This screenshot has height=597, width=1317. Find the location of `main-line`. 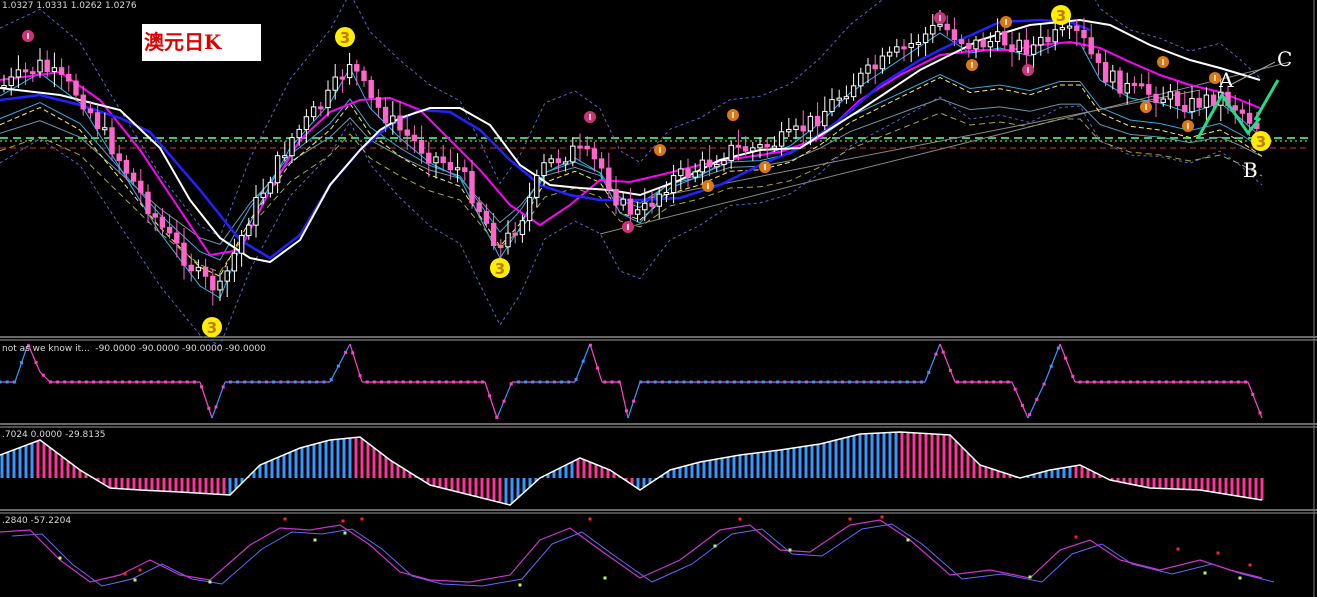

main-line is located at coordinates (631, 551).